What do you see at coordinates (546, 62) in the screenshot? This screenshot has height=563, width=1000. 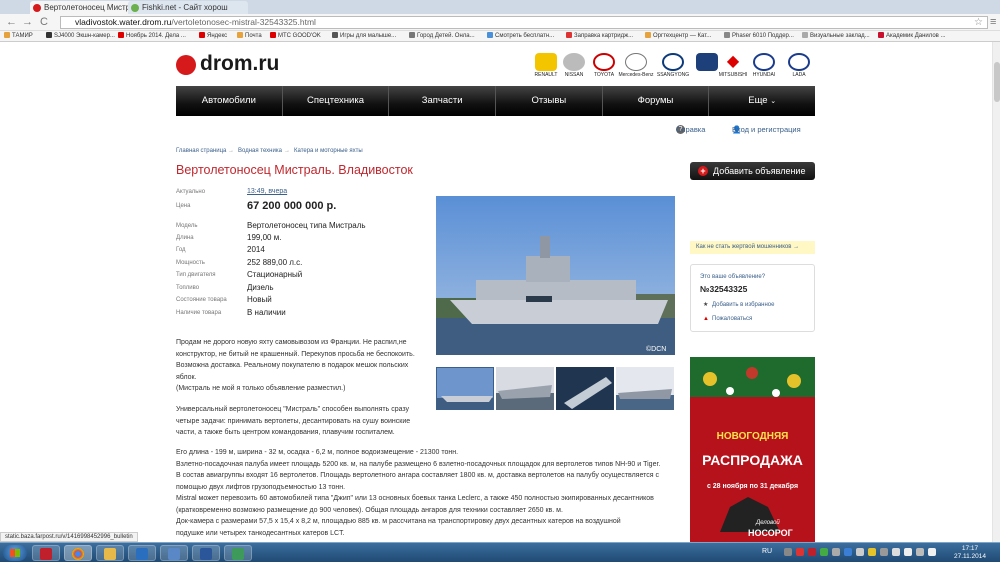 I see `renault-logo-icon` at bounding box center [546, 62].